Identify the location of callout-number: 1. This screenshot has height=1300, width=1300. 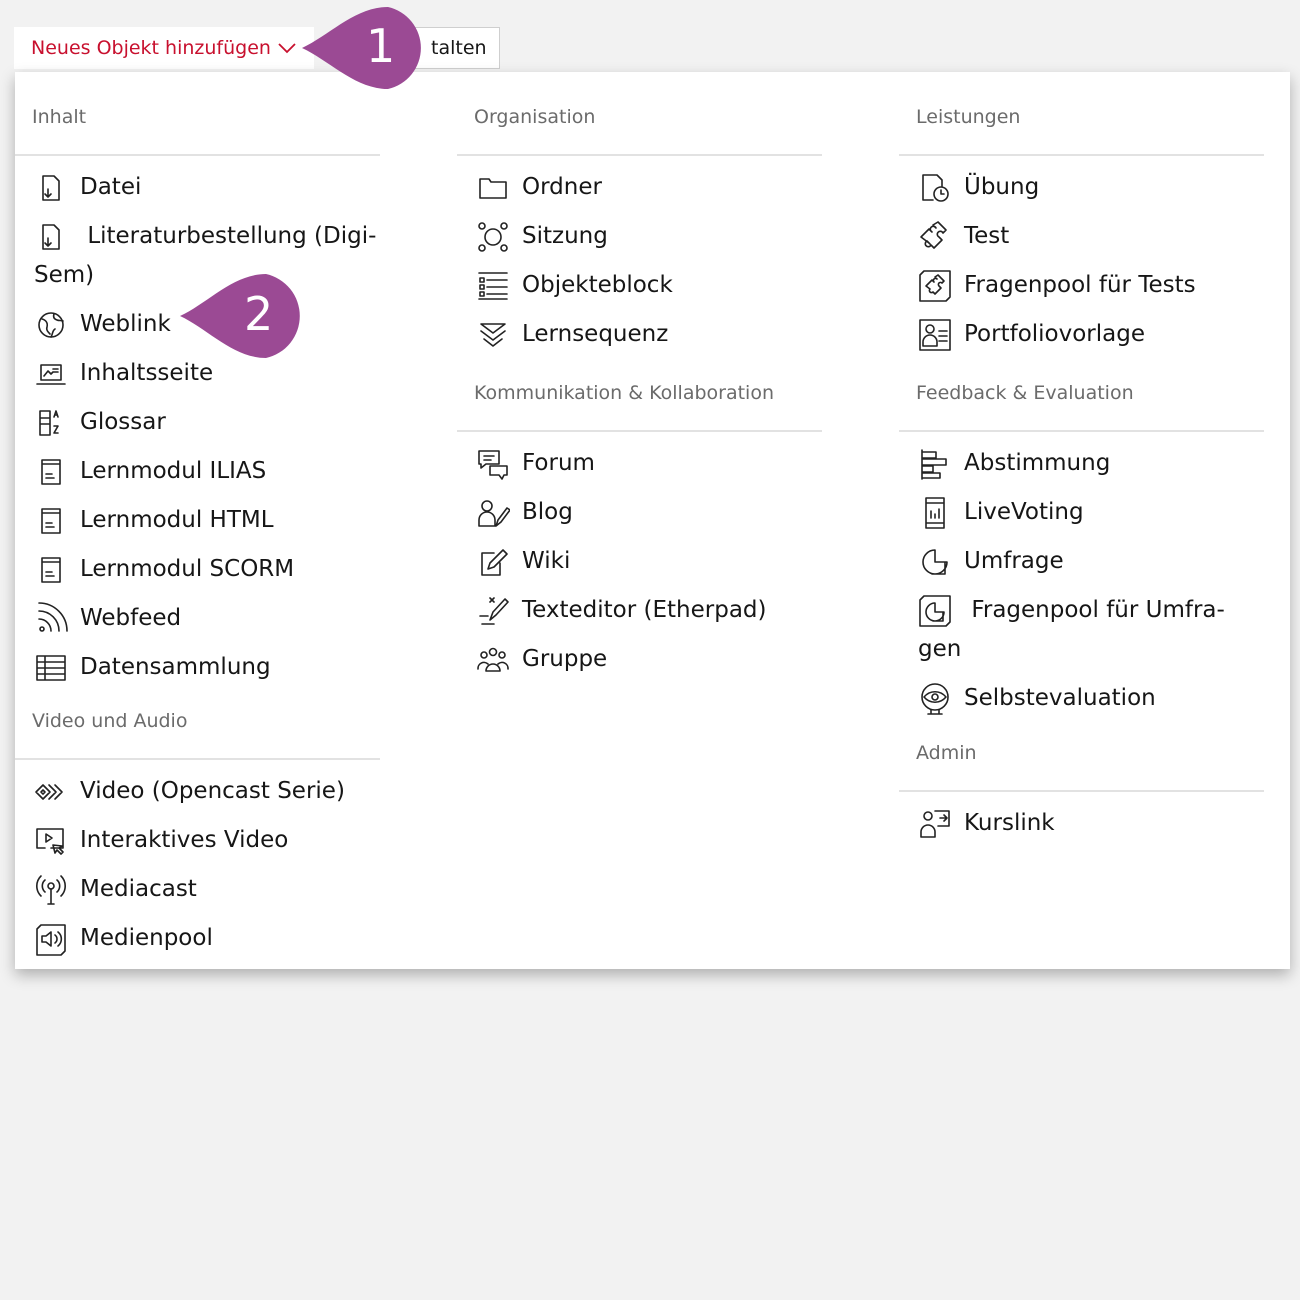
(381, 46).